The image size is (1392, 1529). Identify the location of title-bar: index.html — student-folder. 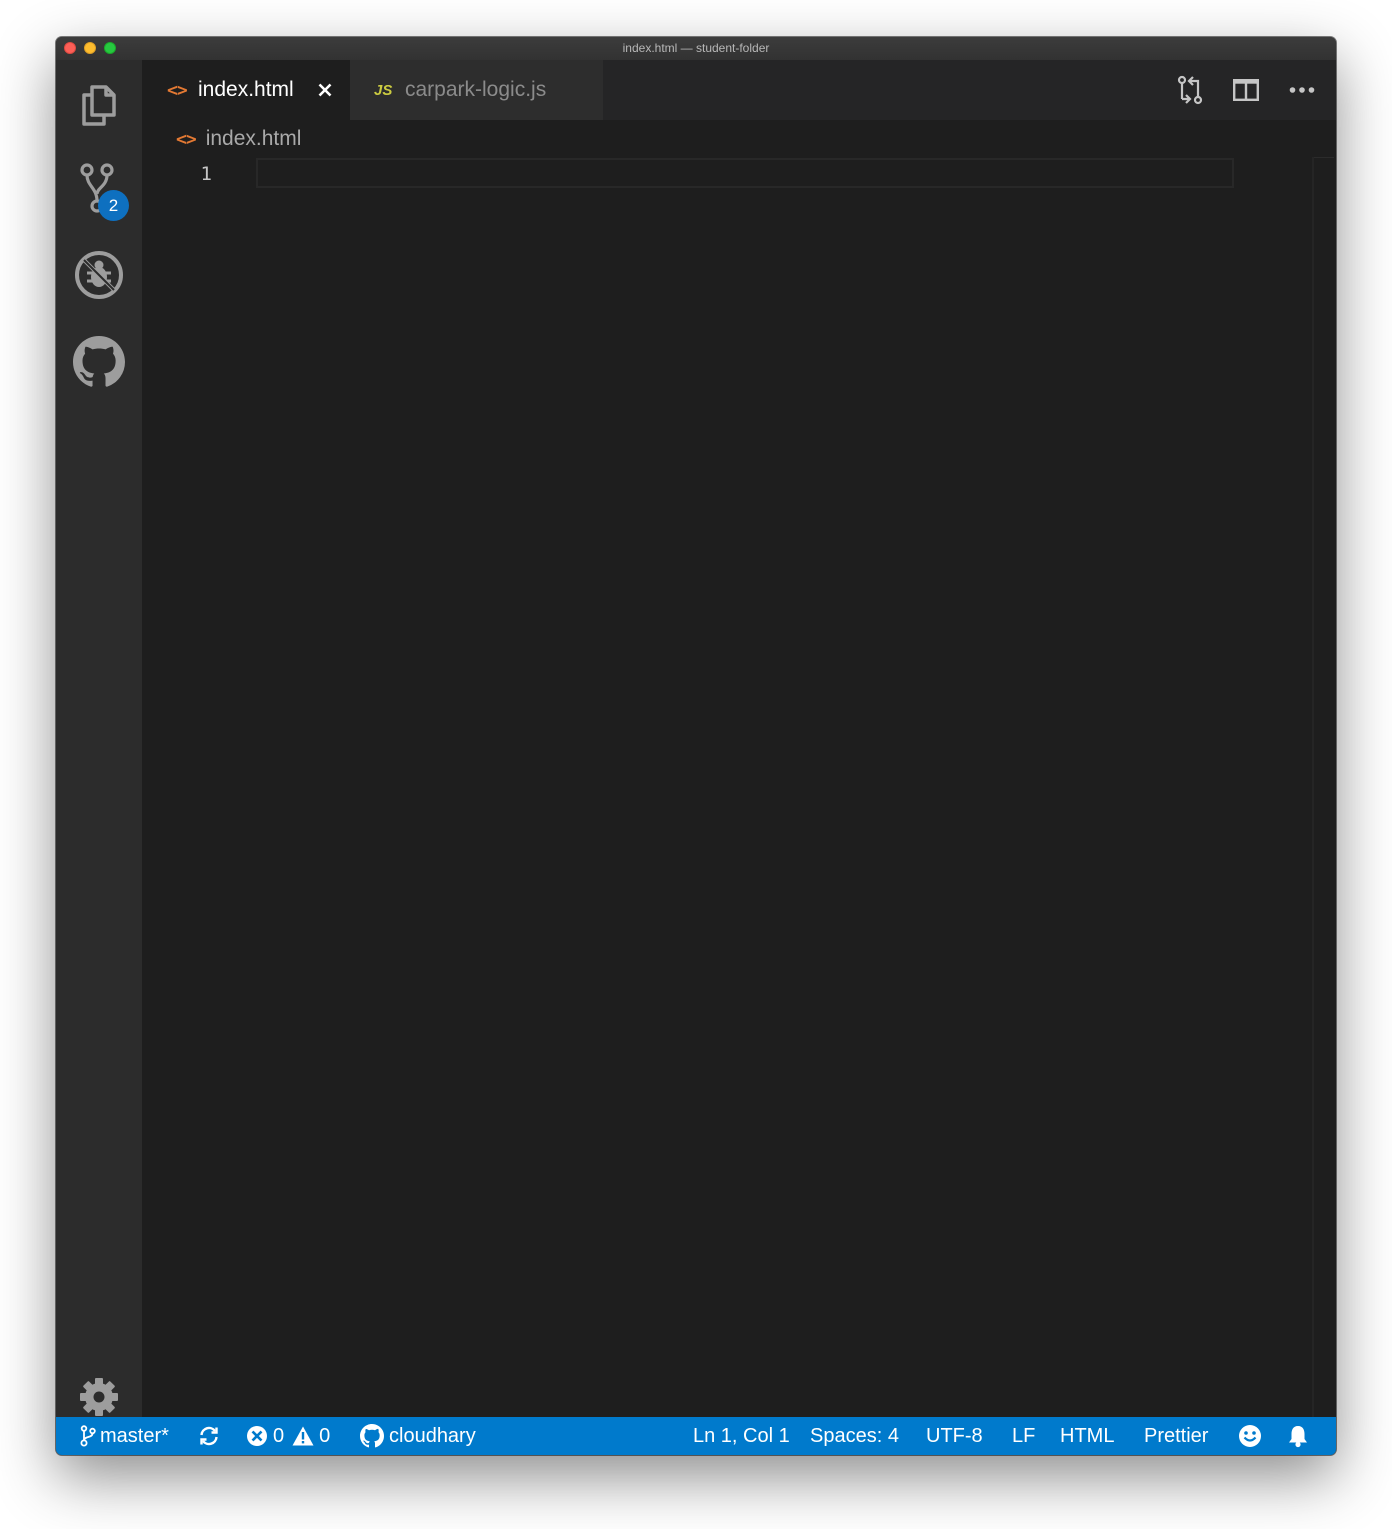
(696, 49).